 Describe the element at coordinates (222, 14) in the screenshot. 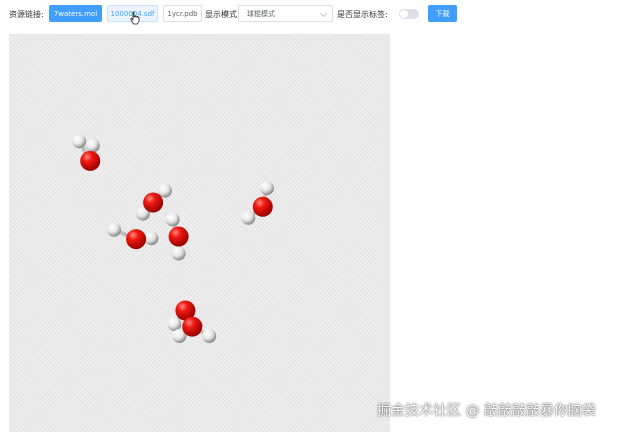

I see `display-mode-label: 显示模式:` at that location.